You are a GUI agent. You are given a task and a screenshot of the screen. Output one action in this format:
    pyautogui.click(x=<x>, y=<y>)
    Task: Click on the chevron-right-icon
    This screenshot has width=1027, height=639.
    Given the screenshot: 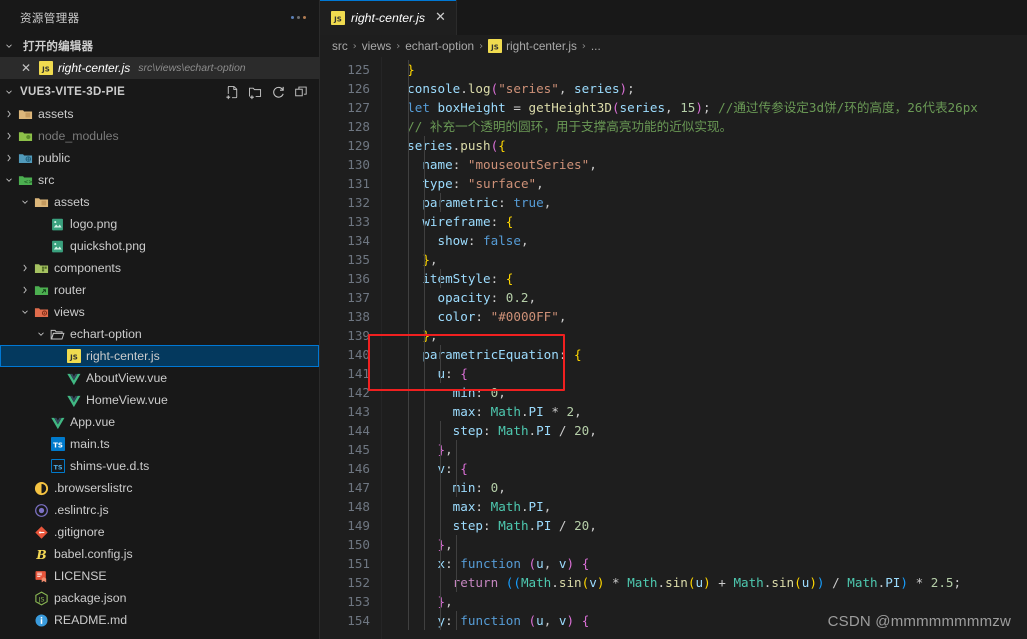 What is the action you would take?
    pyautogui.click(x=26, y=290)
    